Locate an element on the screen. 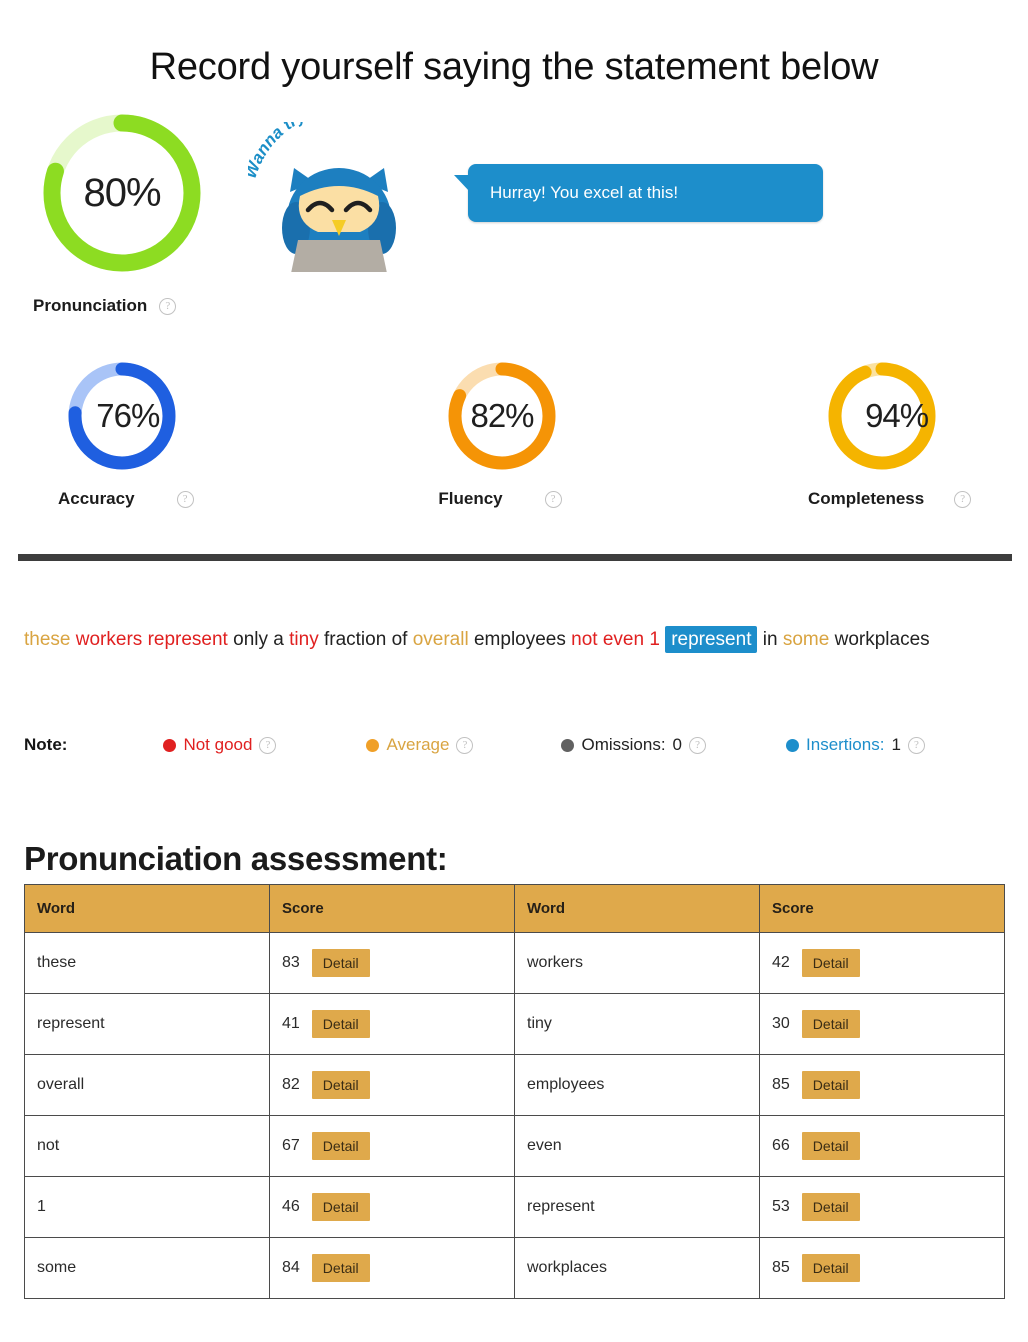 The height and width of the screenshot is (1342, 1028). column-header-word-1: Word is located at coordinates (147, 908).